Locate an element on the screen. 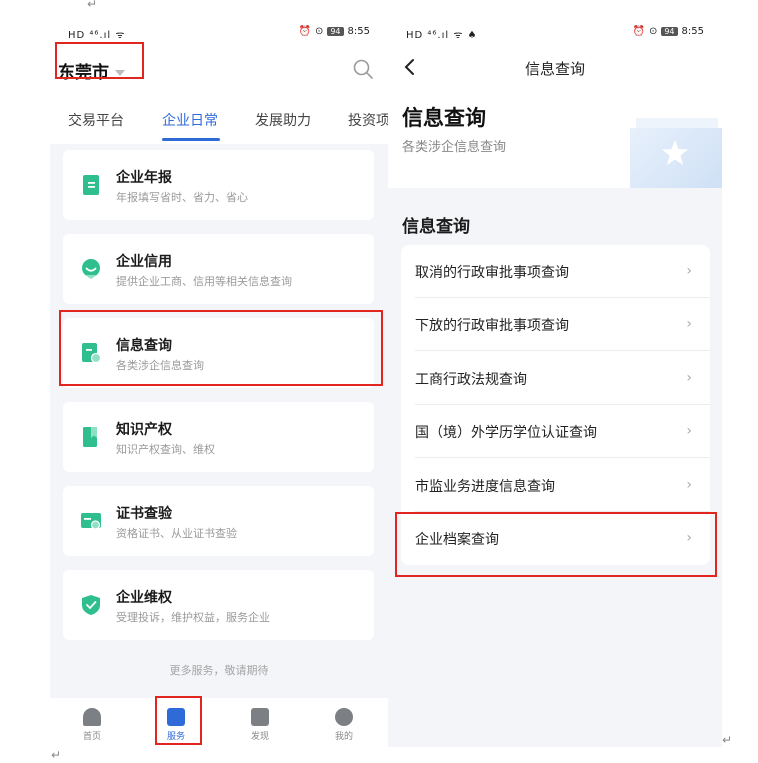 The image size is (758, 763). status-bar: HD ⁴⁶.ıl ᯤ ♠ ⏰ ⊙ 94 8:55 is located at coordinates (555, 31).